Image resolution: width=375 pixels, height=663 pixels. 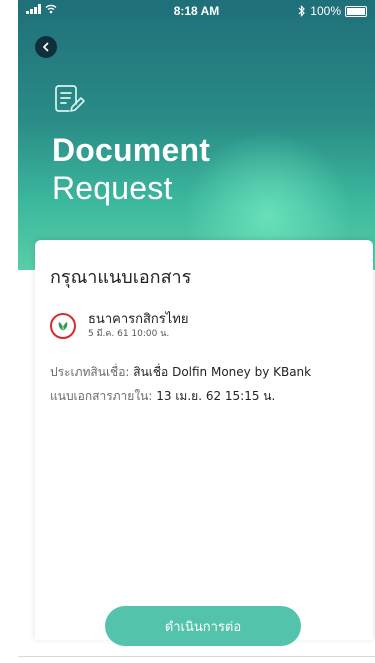 I want to click on document-edit-icon, so click(x=70, y=98).